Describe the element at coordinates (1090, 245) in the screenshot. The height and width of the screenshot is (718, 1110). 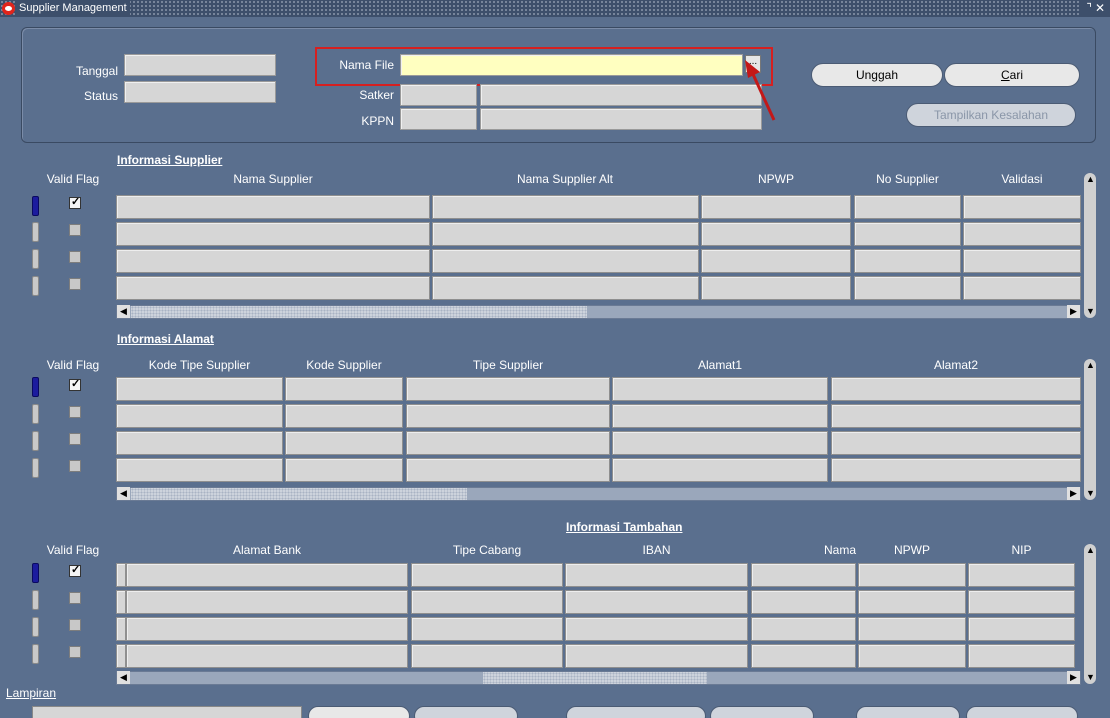
I see `supplier-vertical-scrollbar: ▲ ▼` at that location.